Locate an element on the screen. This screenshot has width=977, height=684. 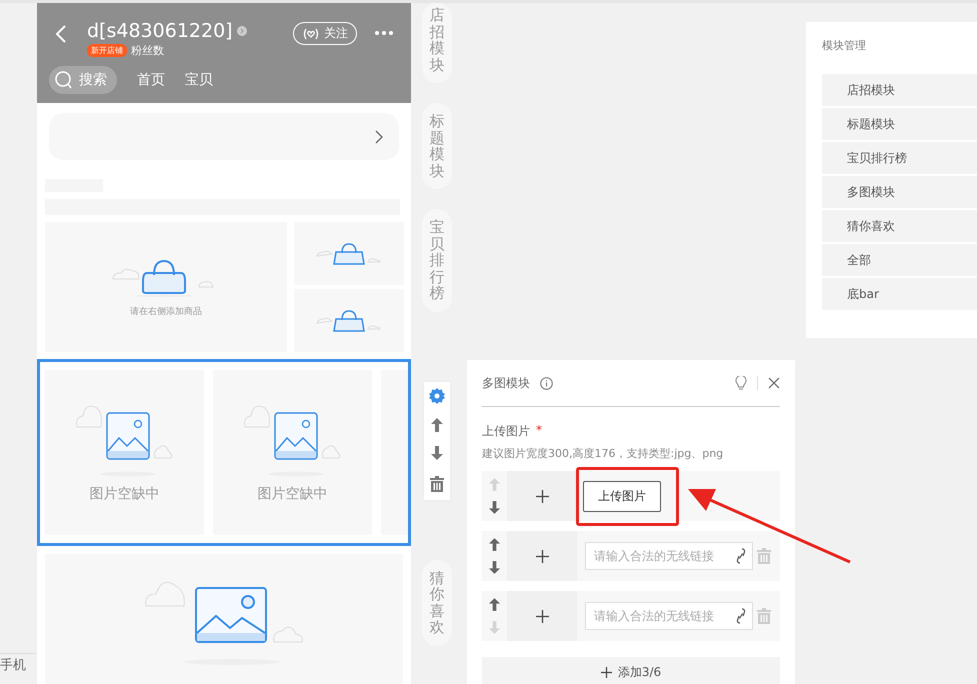
add-image-slot is located at coordinates (542, 496).